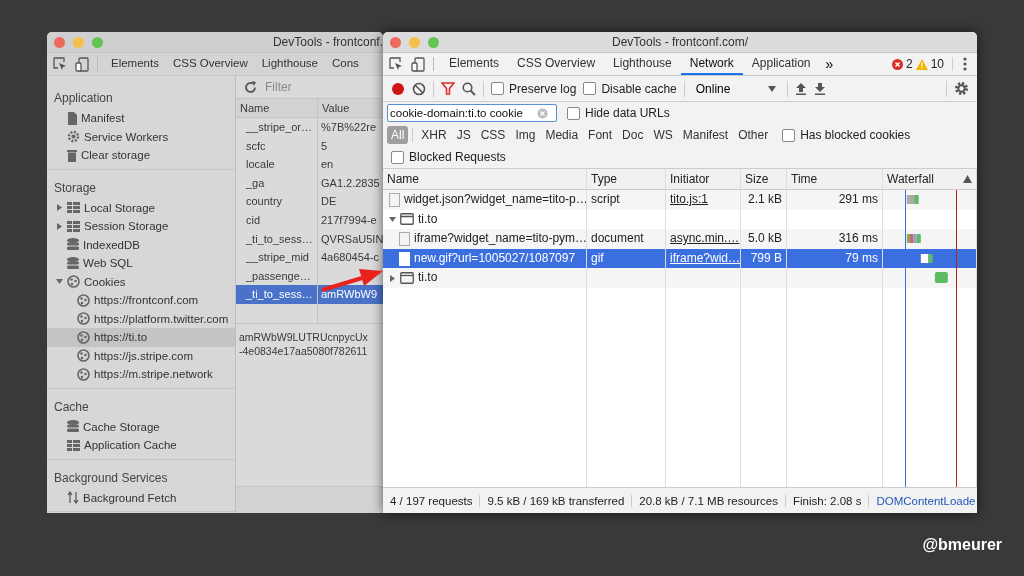 This screenshot has height=576, width=1024. Describe the element at coordinates (277, 164) in the screenshot. I see `table-cell: locale` at that location.